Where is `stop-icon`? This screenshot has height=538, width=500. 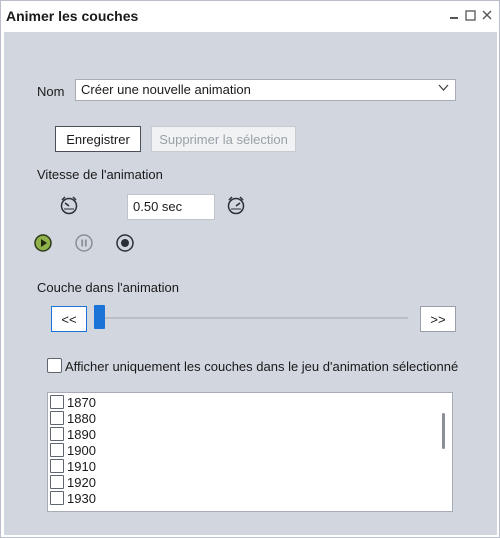
stop-icon is located at coordinates (125, 244).